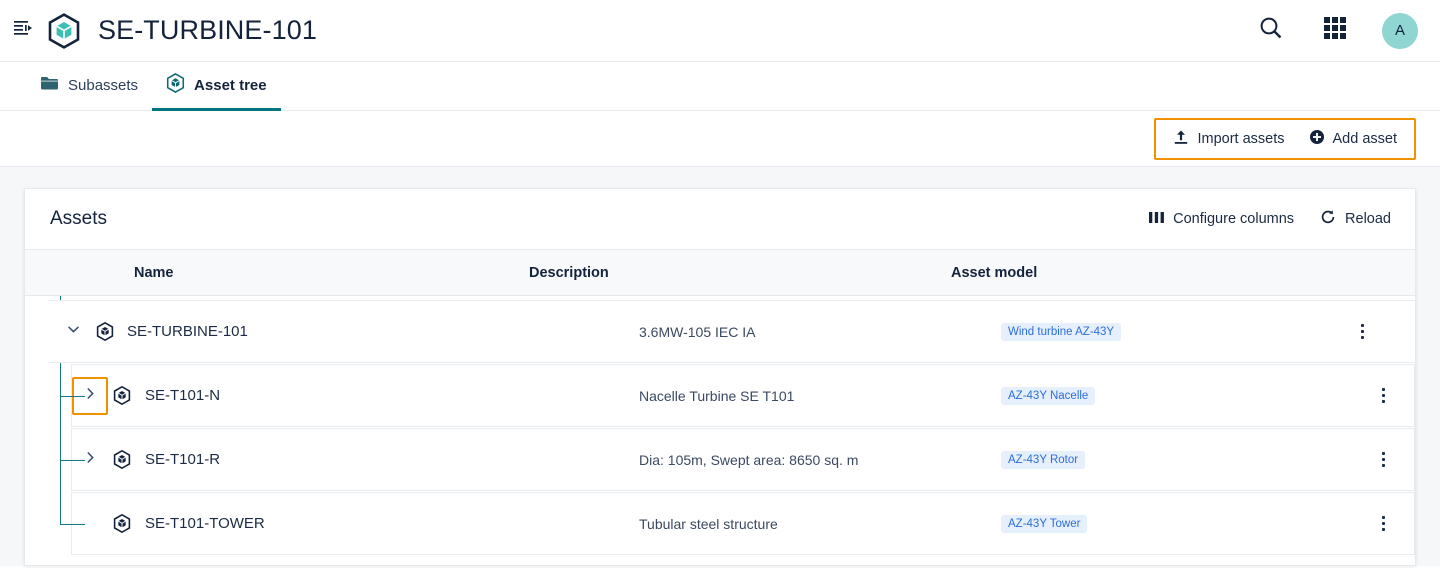  I want to click on cell-asset-model: AZ-43Y Rotor, so click(1179, 459).